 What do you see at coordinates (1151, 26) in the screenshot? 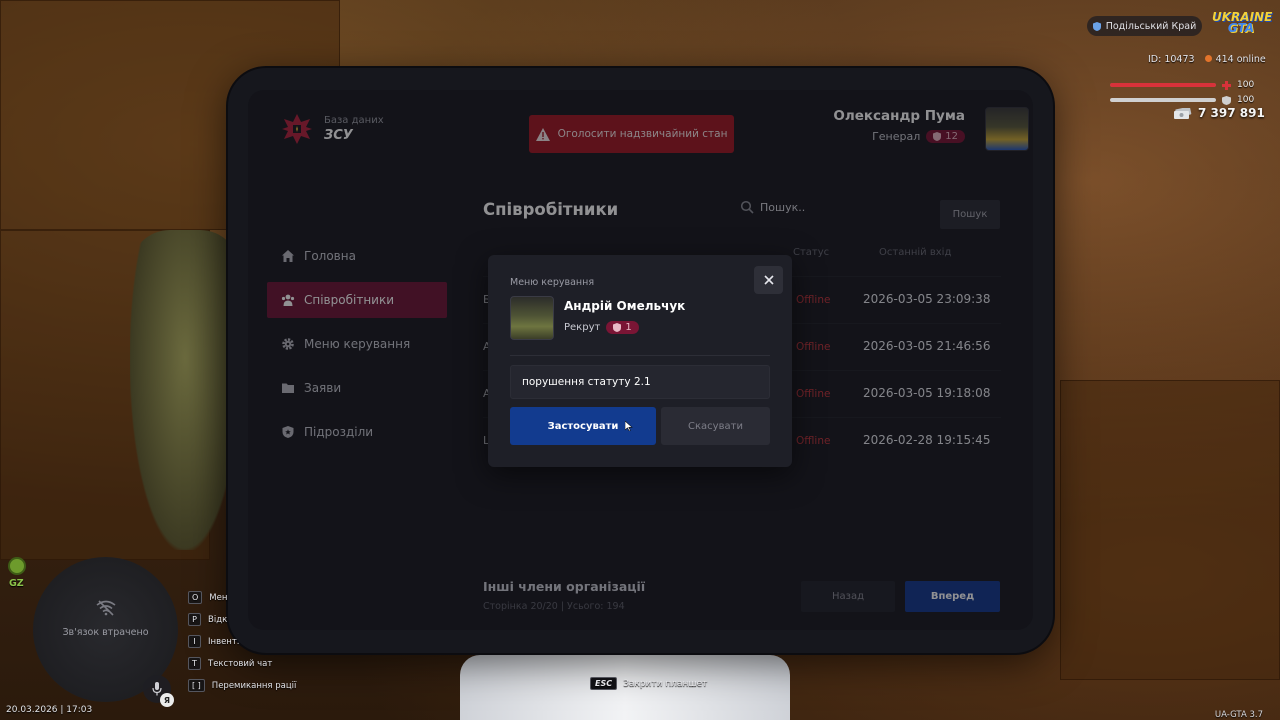
I see `region-name: Подільський Край` at bounding box center [1151, 26].